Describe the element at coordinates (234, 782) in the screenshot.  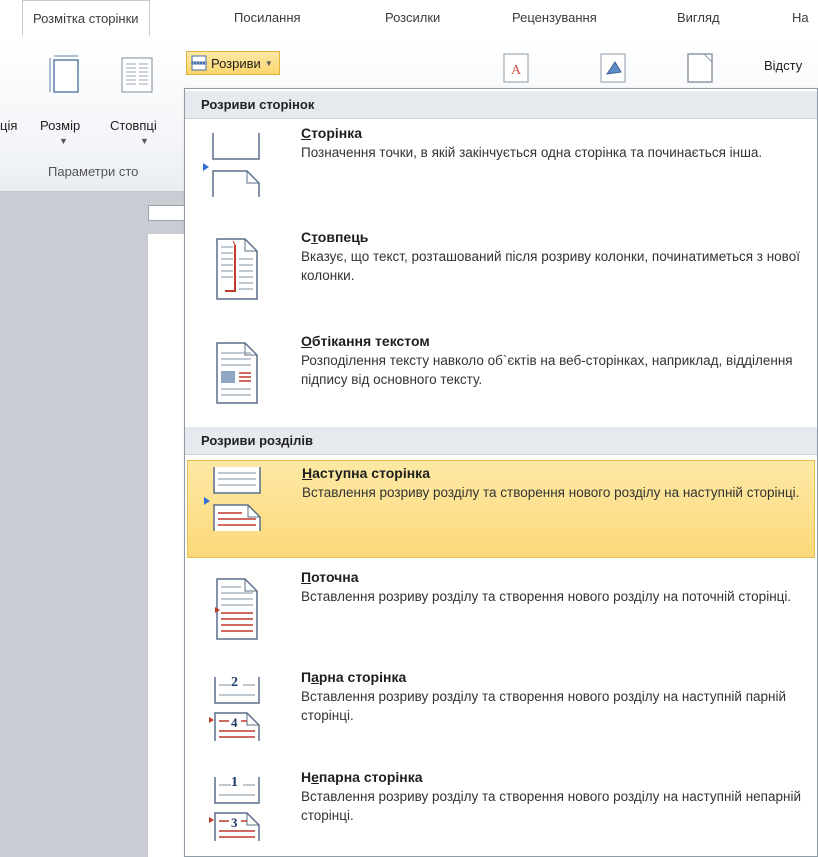
I see `odd-page-number-badge: 1` at that location.